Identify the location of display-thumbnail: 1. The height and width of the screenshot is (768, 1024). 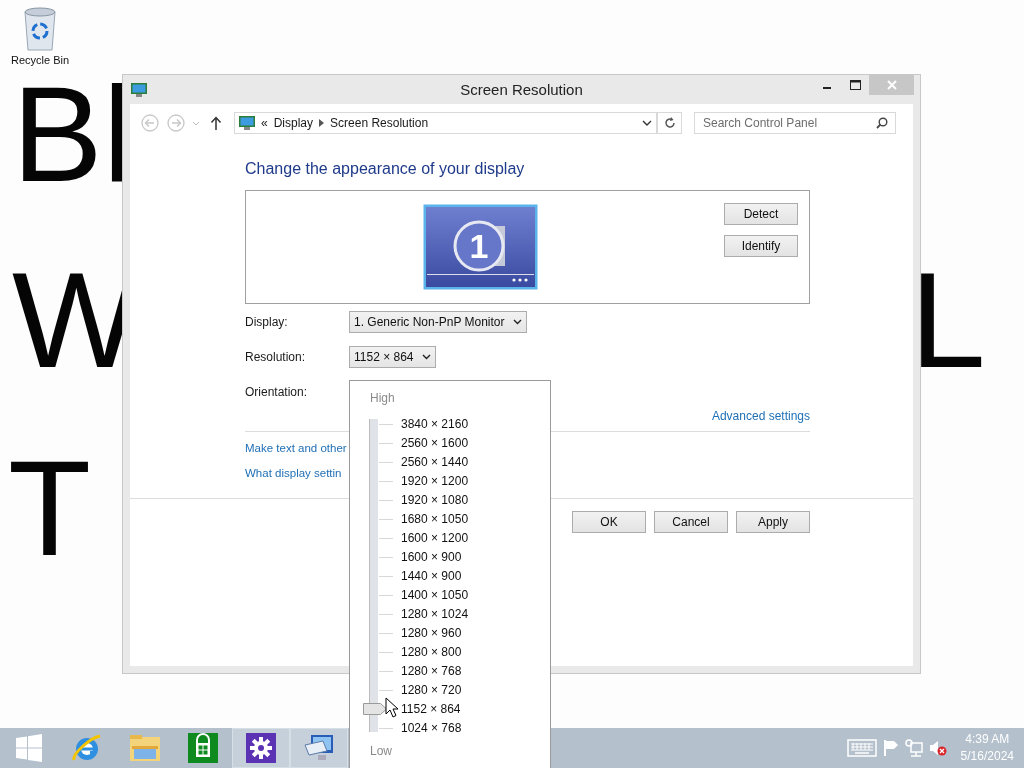
(480, 247).